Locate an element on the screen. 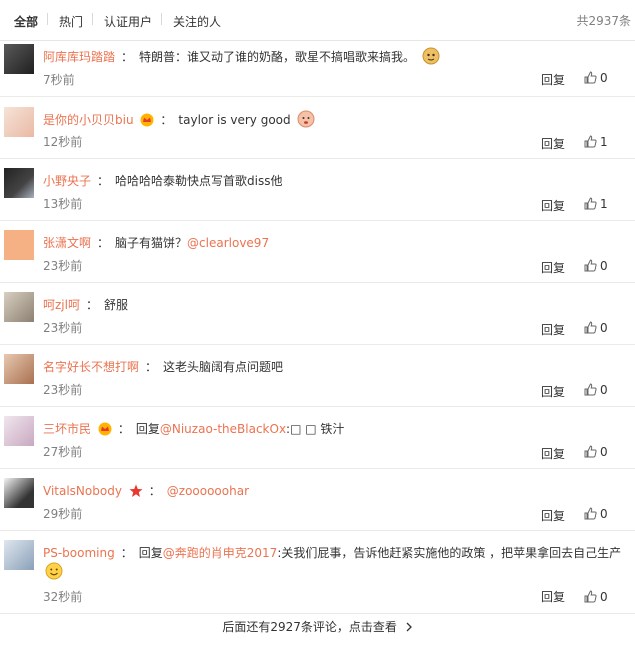 This screenshot has width=635, height=654. comment-time: 32秒前 is located at coordinates (63, 597).